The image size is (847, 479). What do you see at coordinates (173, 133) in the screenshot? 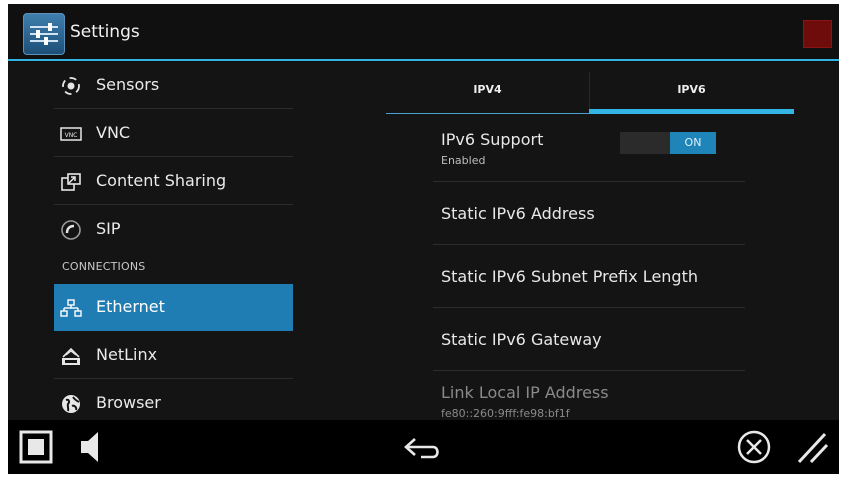
I see `sidebar-item-vnc: VNC VNC` at bounding box center [173, 133].